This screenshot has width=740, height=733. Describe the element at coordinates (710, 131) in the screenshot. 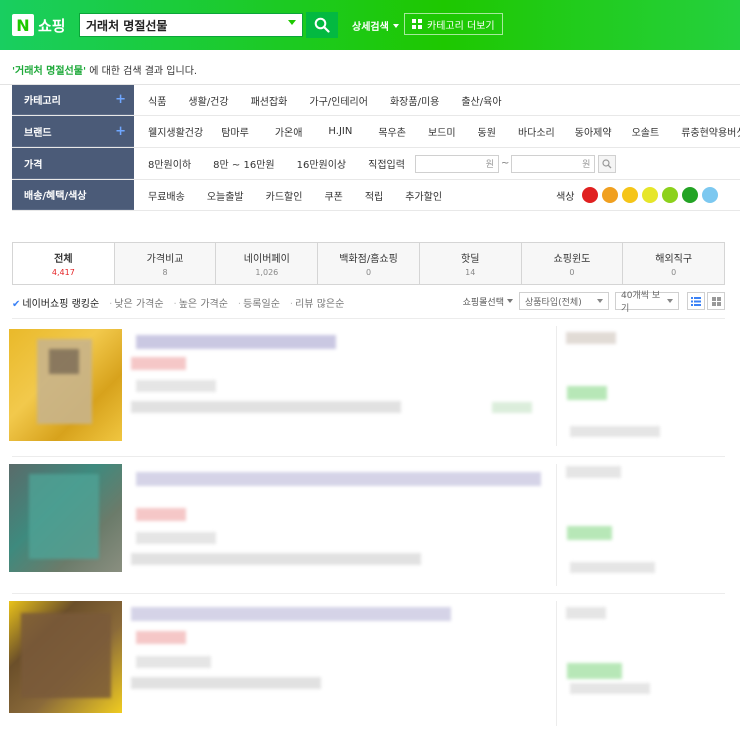

I see `filter-option: 류충현약용버섯` at that location.